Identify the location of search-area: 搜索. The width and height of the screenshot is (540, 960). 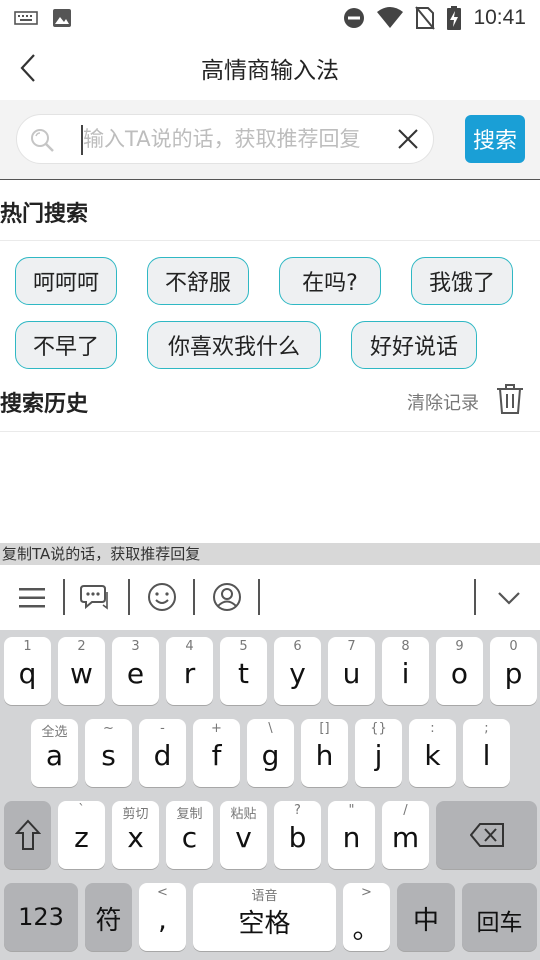
(270, 140).